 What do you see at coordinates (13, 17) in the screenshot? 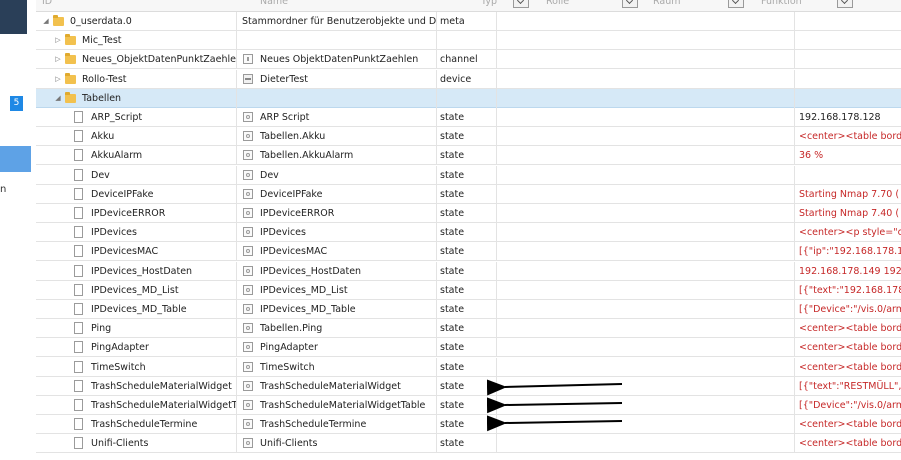
I see `nav-header-block` at bounding box center [13, 17].